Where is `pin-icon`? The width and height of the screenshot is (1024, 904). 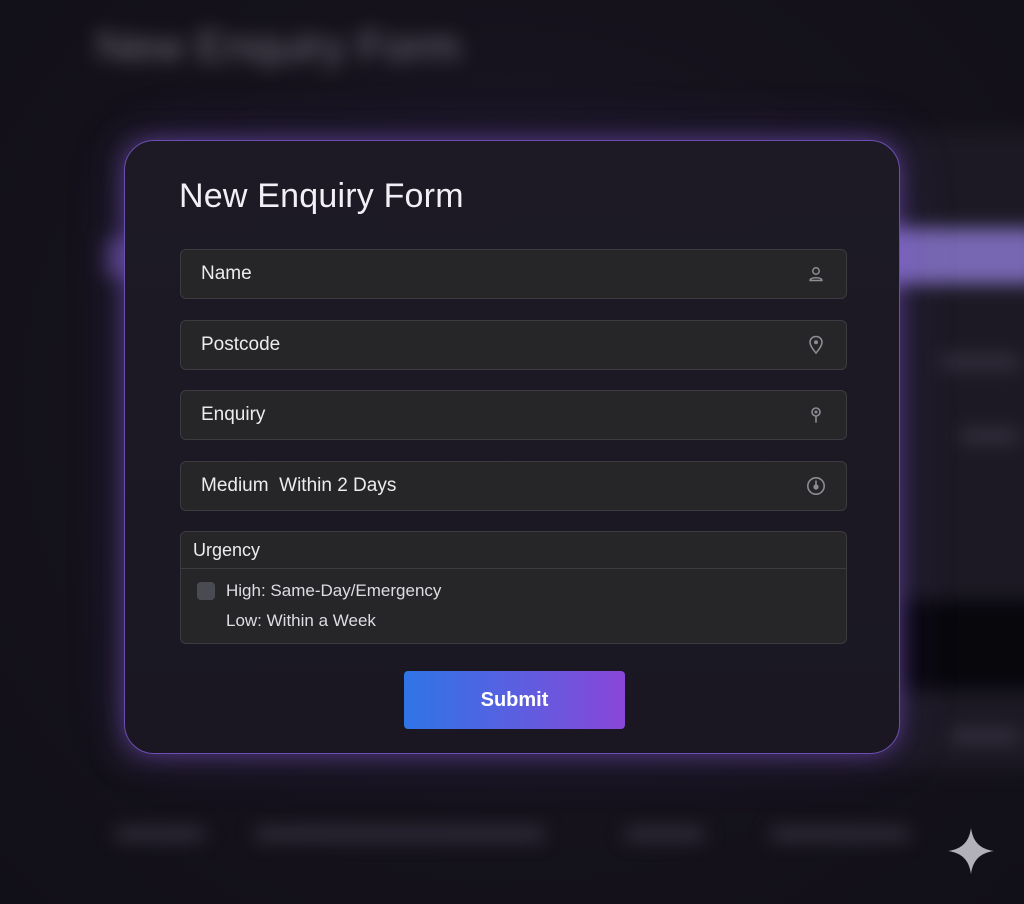
pin-icon is located at coordinates (816, 415).